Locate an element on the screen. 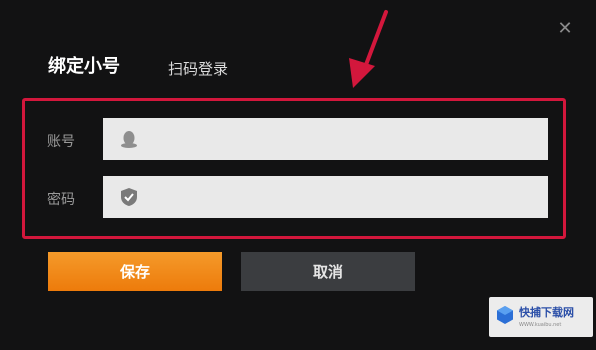  account-field is located at coordinates (325, 140).